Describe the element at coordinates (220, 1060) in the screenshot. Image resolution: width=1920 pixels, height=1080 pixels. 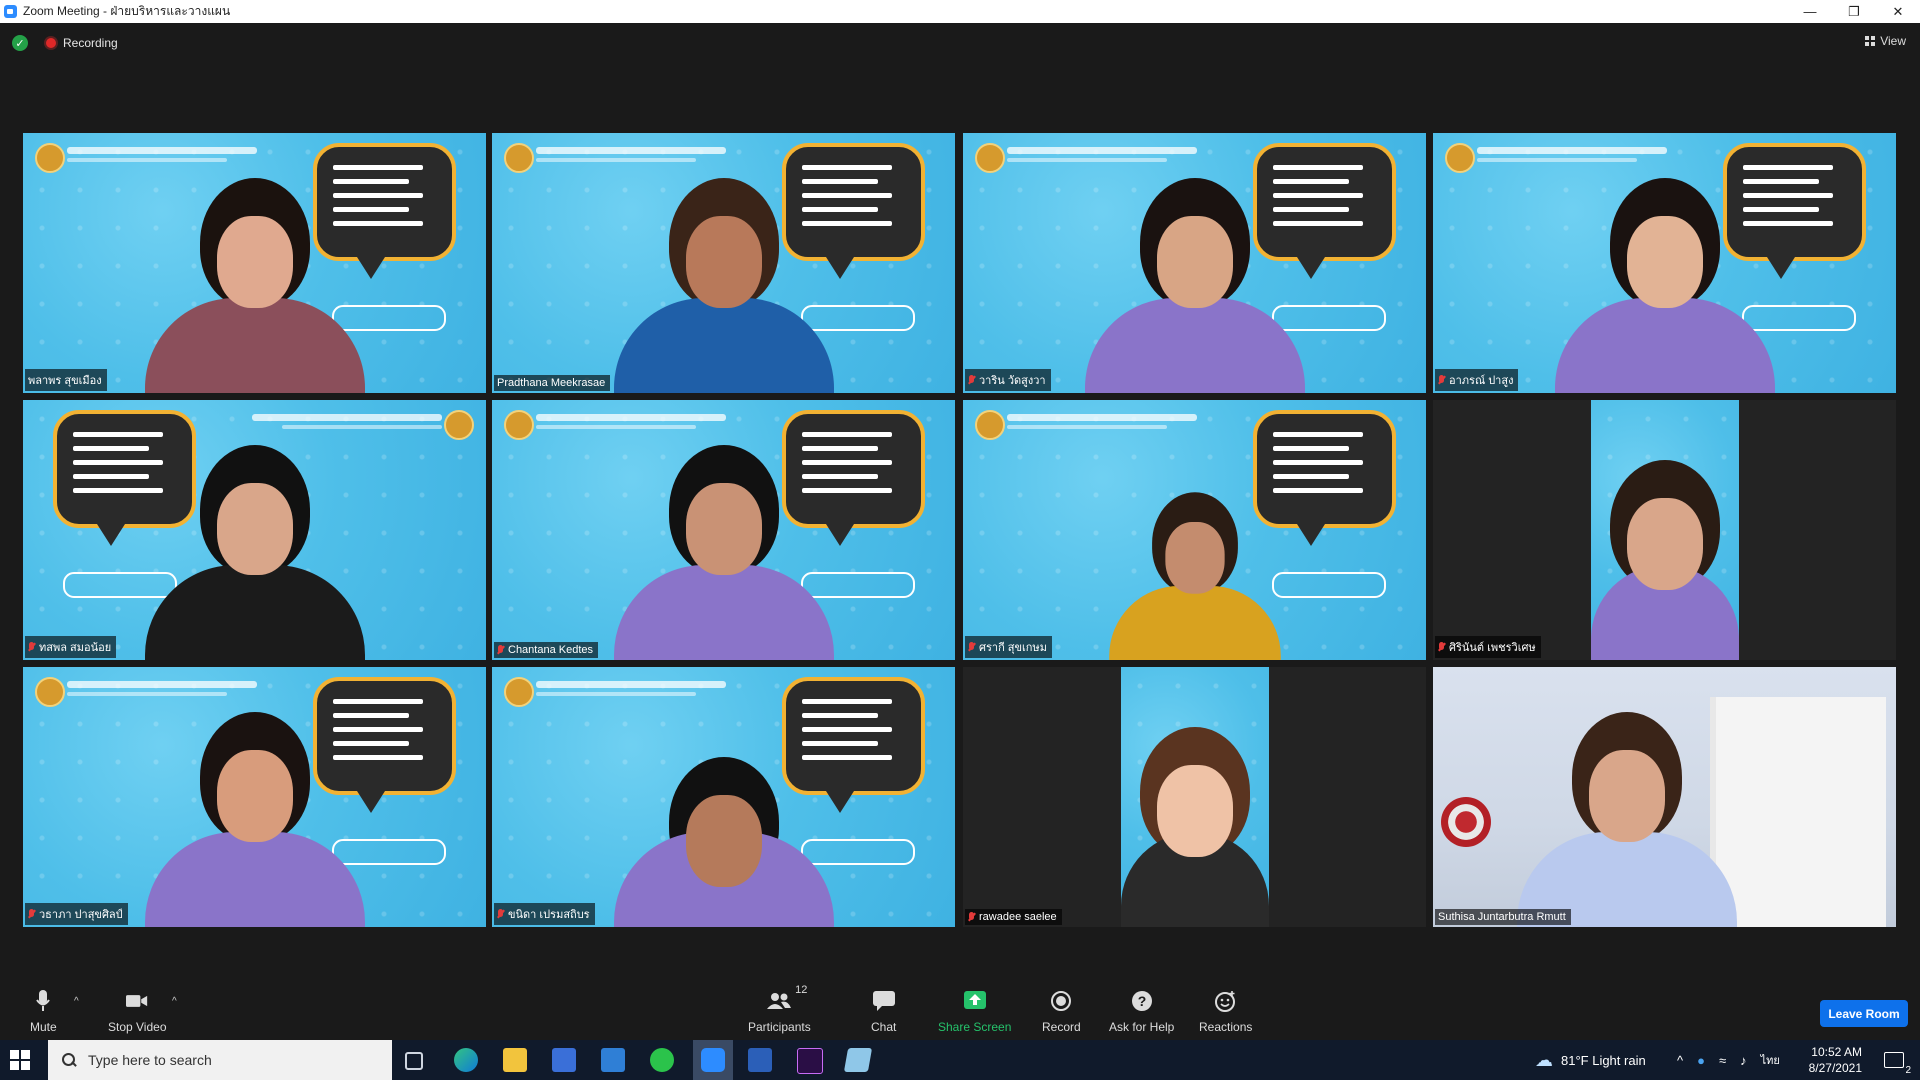
I see `taskbar-search-box: Type here to search` at that location.